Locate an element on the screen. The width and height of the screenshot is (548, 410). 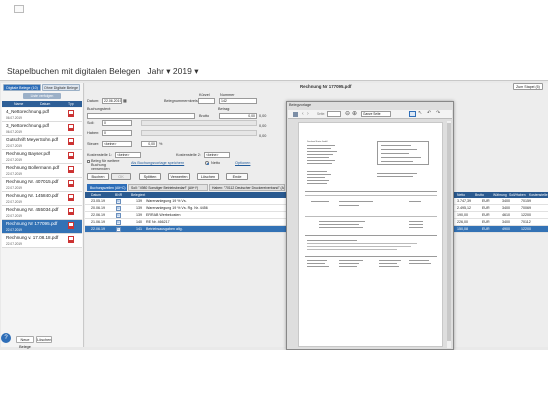
buchen-button: Buchen is located at coordinates (98, 176).